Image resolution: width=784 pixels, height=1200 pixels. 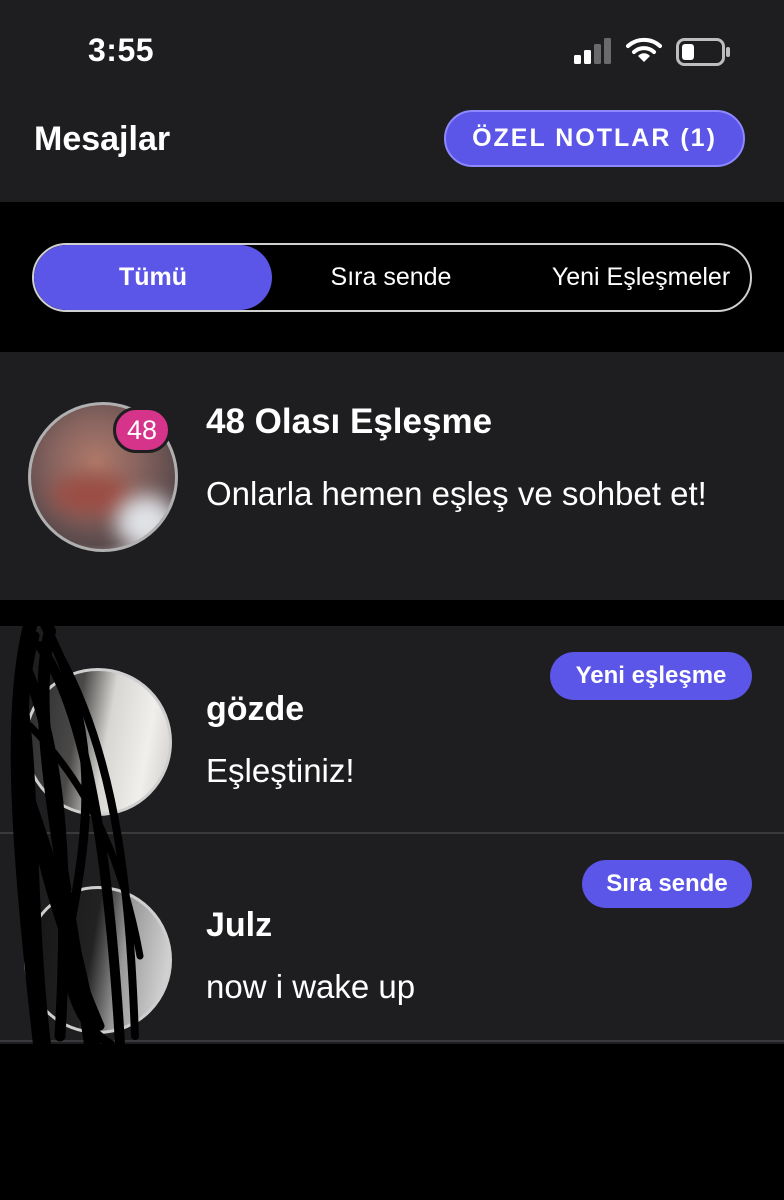 I want to click on conversation-name: gözde, so click(x=255, y=709).